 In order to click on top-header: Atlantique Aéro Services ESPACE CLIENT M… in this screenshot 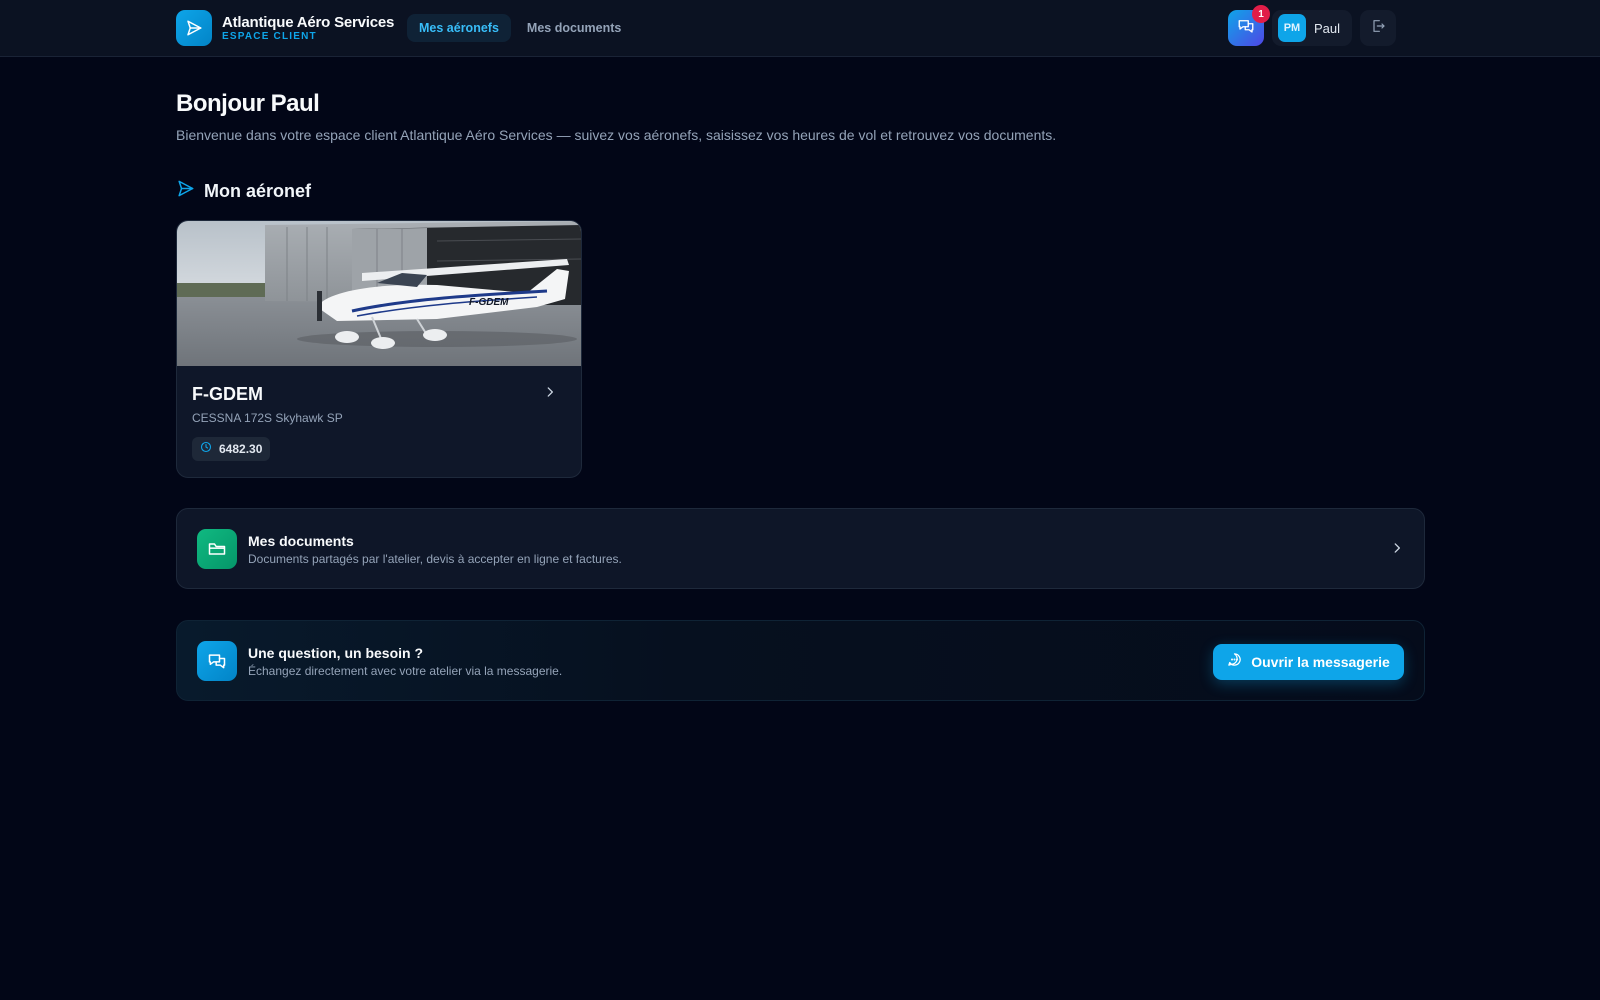, I will do `click(800, 28)`.